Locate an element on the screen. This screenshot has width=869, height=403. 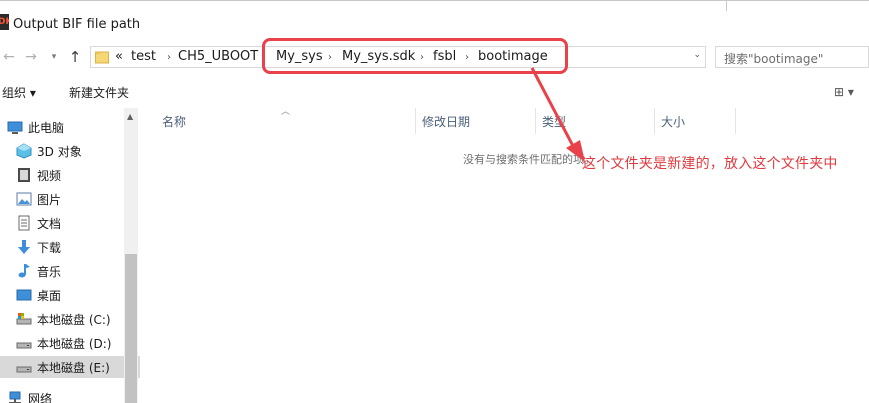
new-folder-button: 新建文件夹 is located at coordinates (99, 92).